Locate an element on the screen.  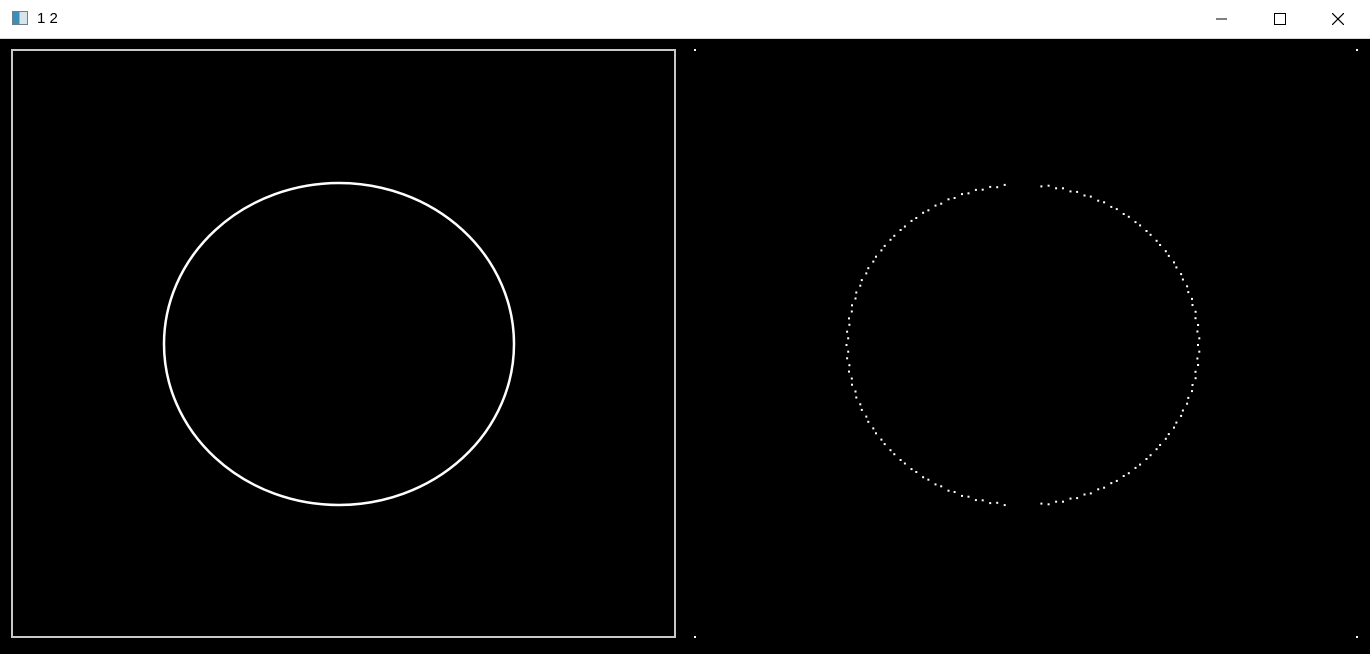
maximize-icon is located at coordinates (1280, 19).